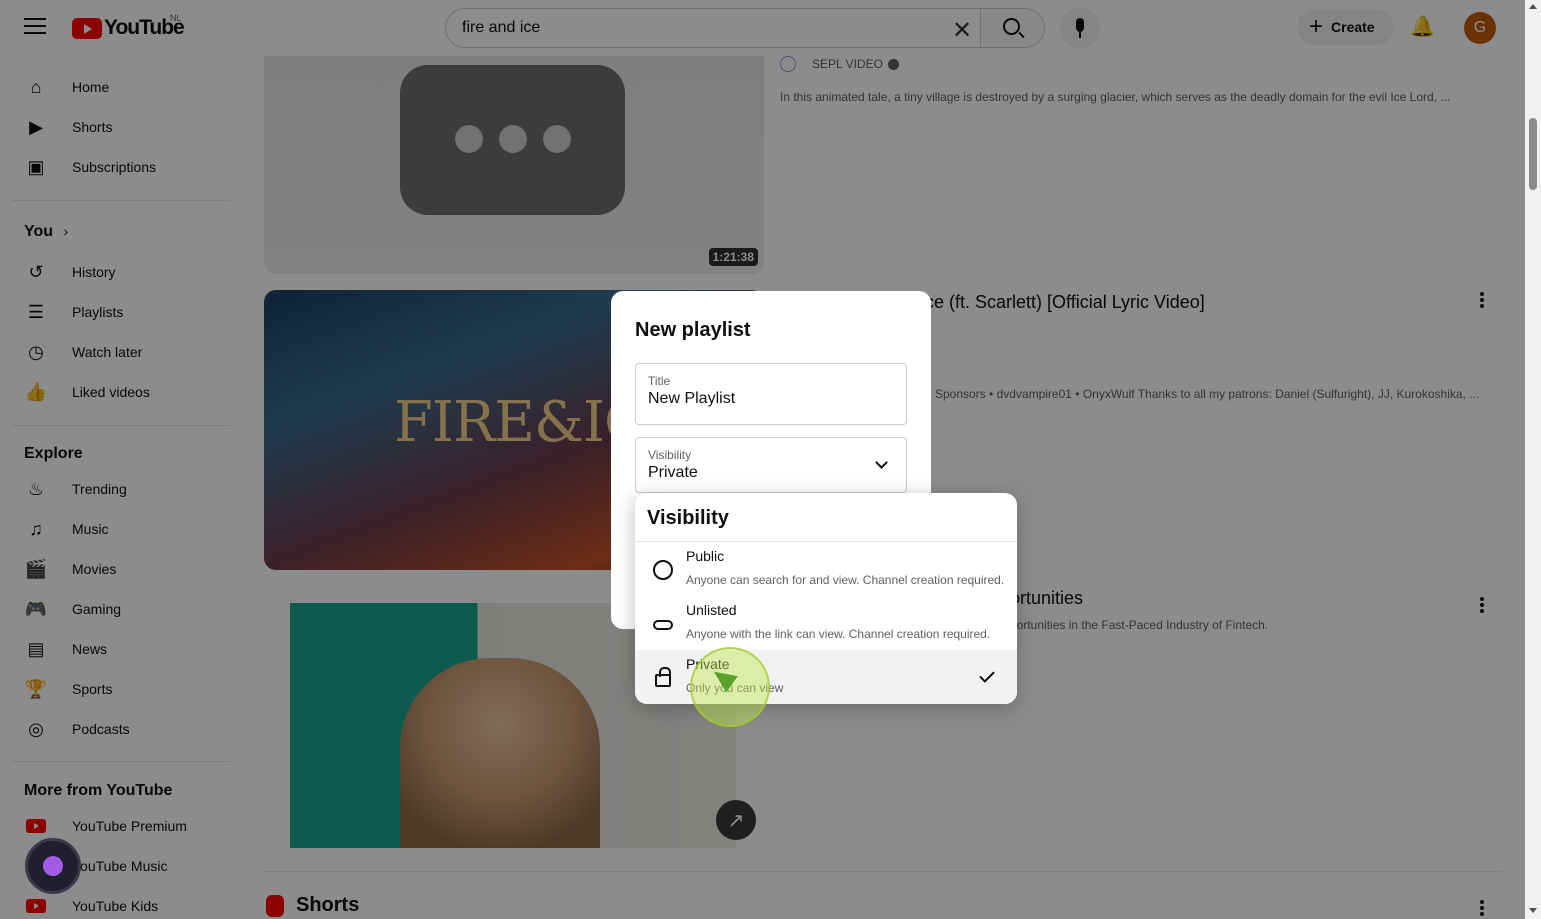 This screenshot has width=1541, height=919. Describe the element at coordinates (693, 330) in the screenshot. I see `dialog-title: New playlist` at that location.